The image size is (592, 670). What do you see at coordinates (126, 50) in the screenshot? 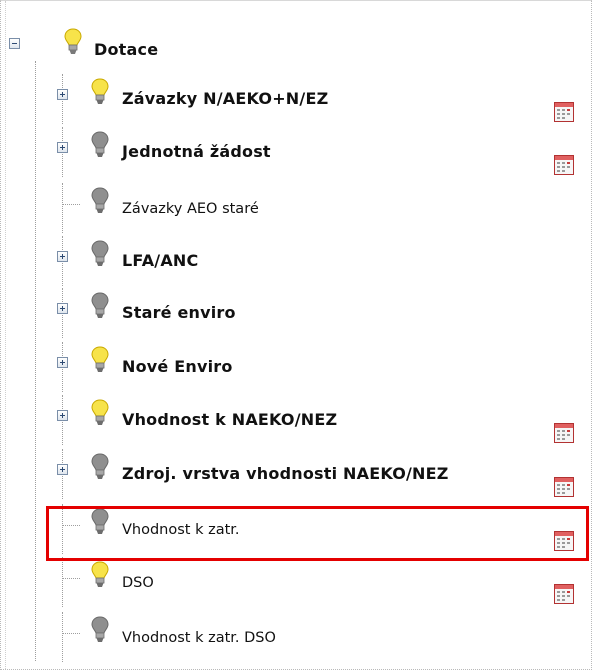
I see `tree-node-label: Dotace` at bounding box center [126, 50].